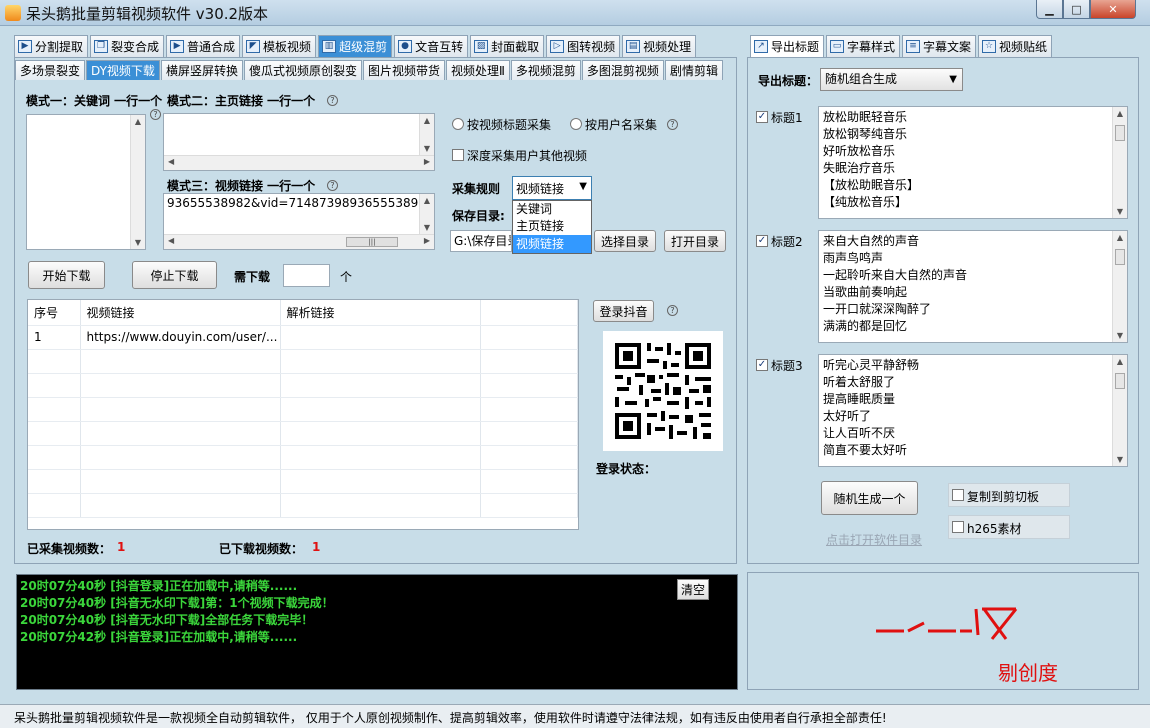 Image resolution: width=1150 pixels, height=728 pixels. Describe the element at coordinates (865, 450) in the screenshot. I see `title-line: 简直不要太好听` at that location.